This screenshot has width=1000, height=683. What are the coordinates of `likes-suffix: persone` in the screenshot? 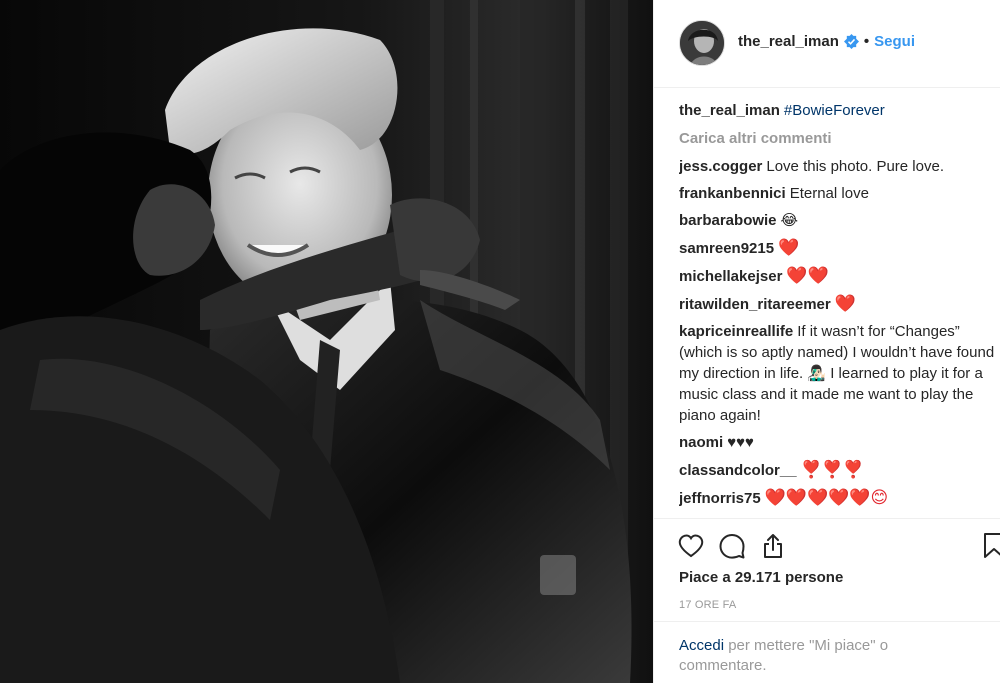 It's located at (814, 577).